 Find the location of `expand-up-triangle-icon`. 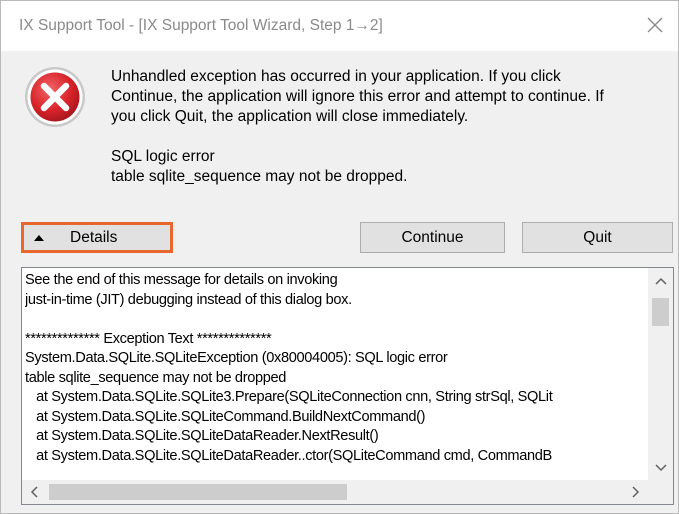

expand-up-triangle-icon is located at coordinates (39, 237).